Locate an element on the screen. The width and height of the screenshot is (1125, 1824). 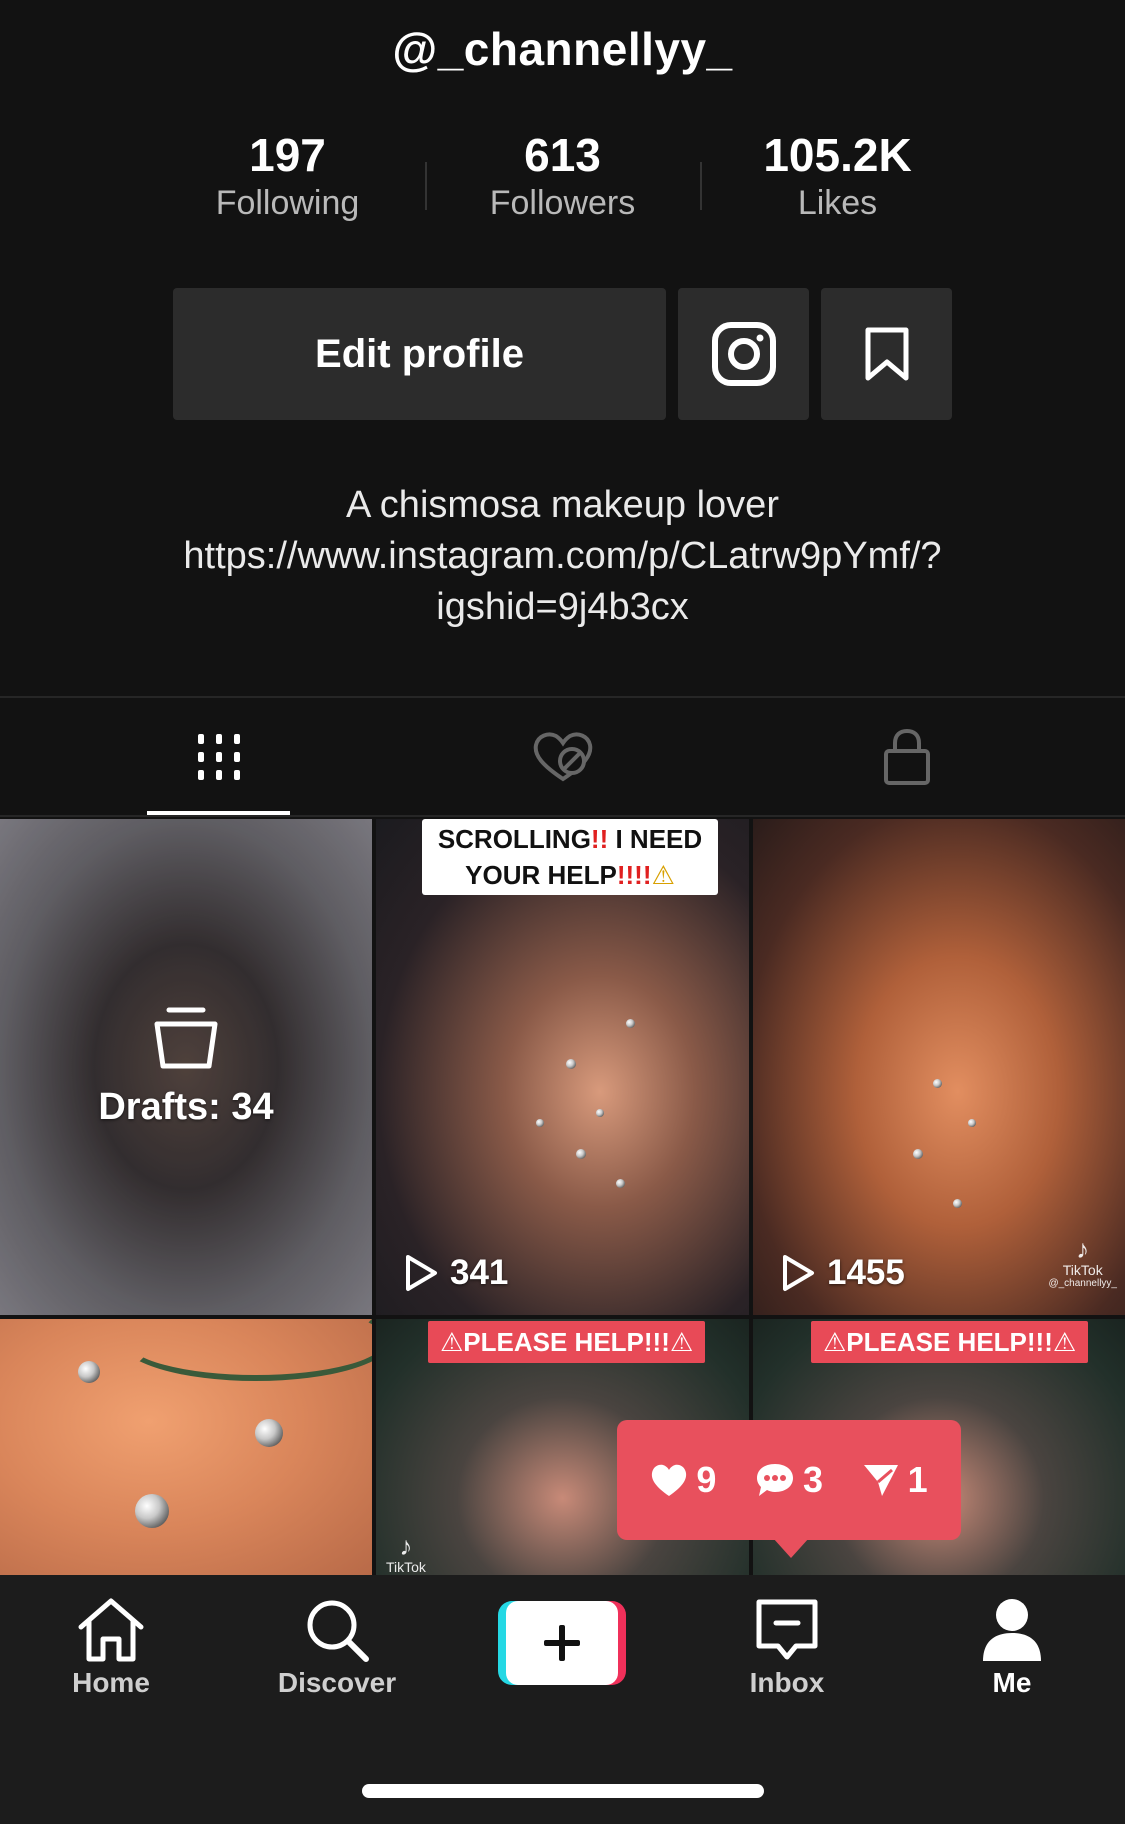
nav-discover: Discover is located at coordinates (337, 1648).